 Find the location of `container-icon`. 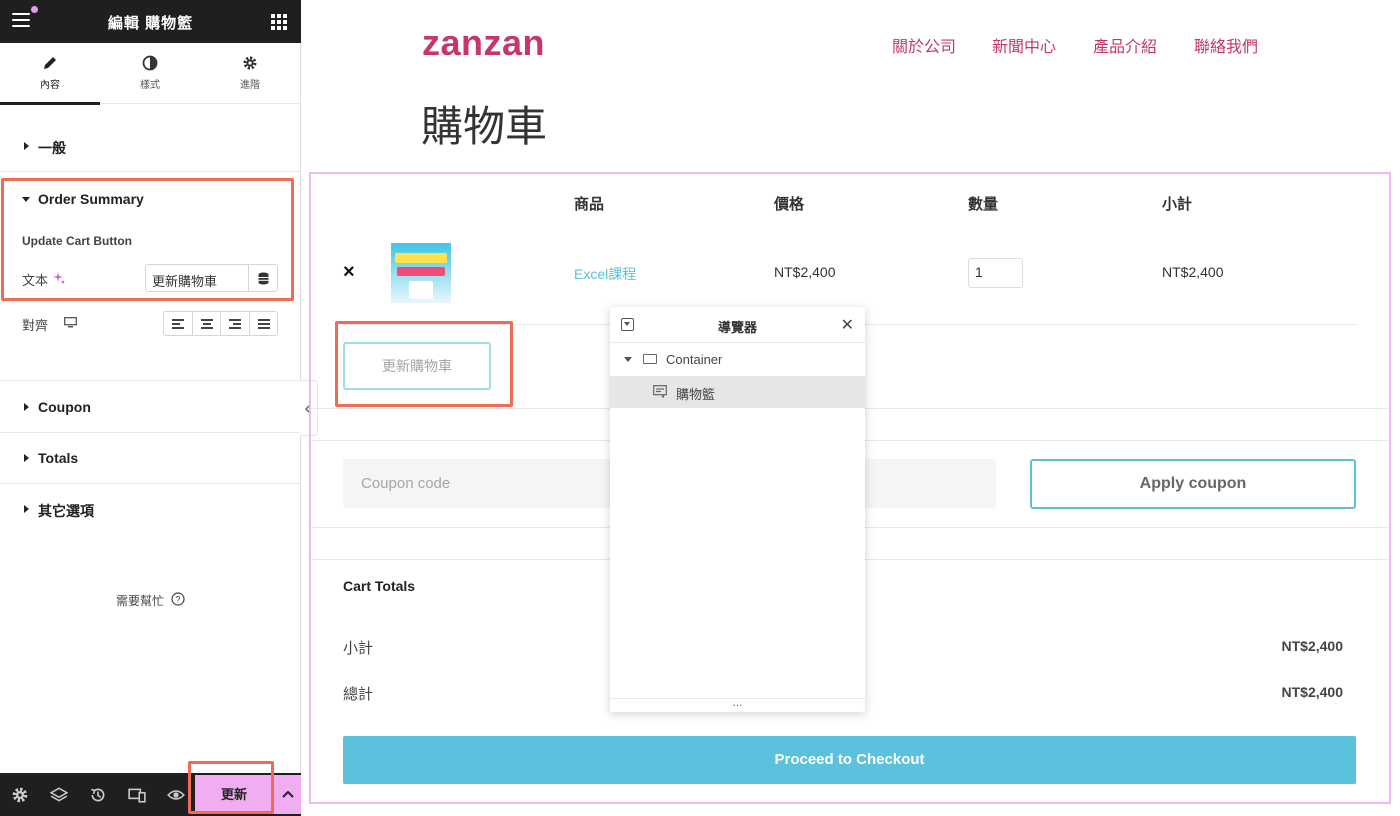

container-icon is located at coordinates (650, 359).